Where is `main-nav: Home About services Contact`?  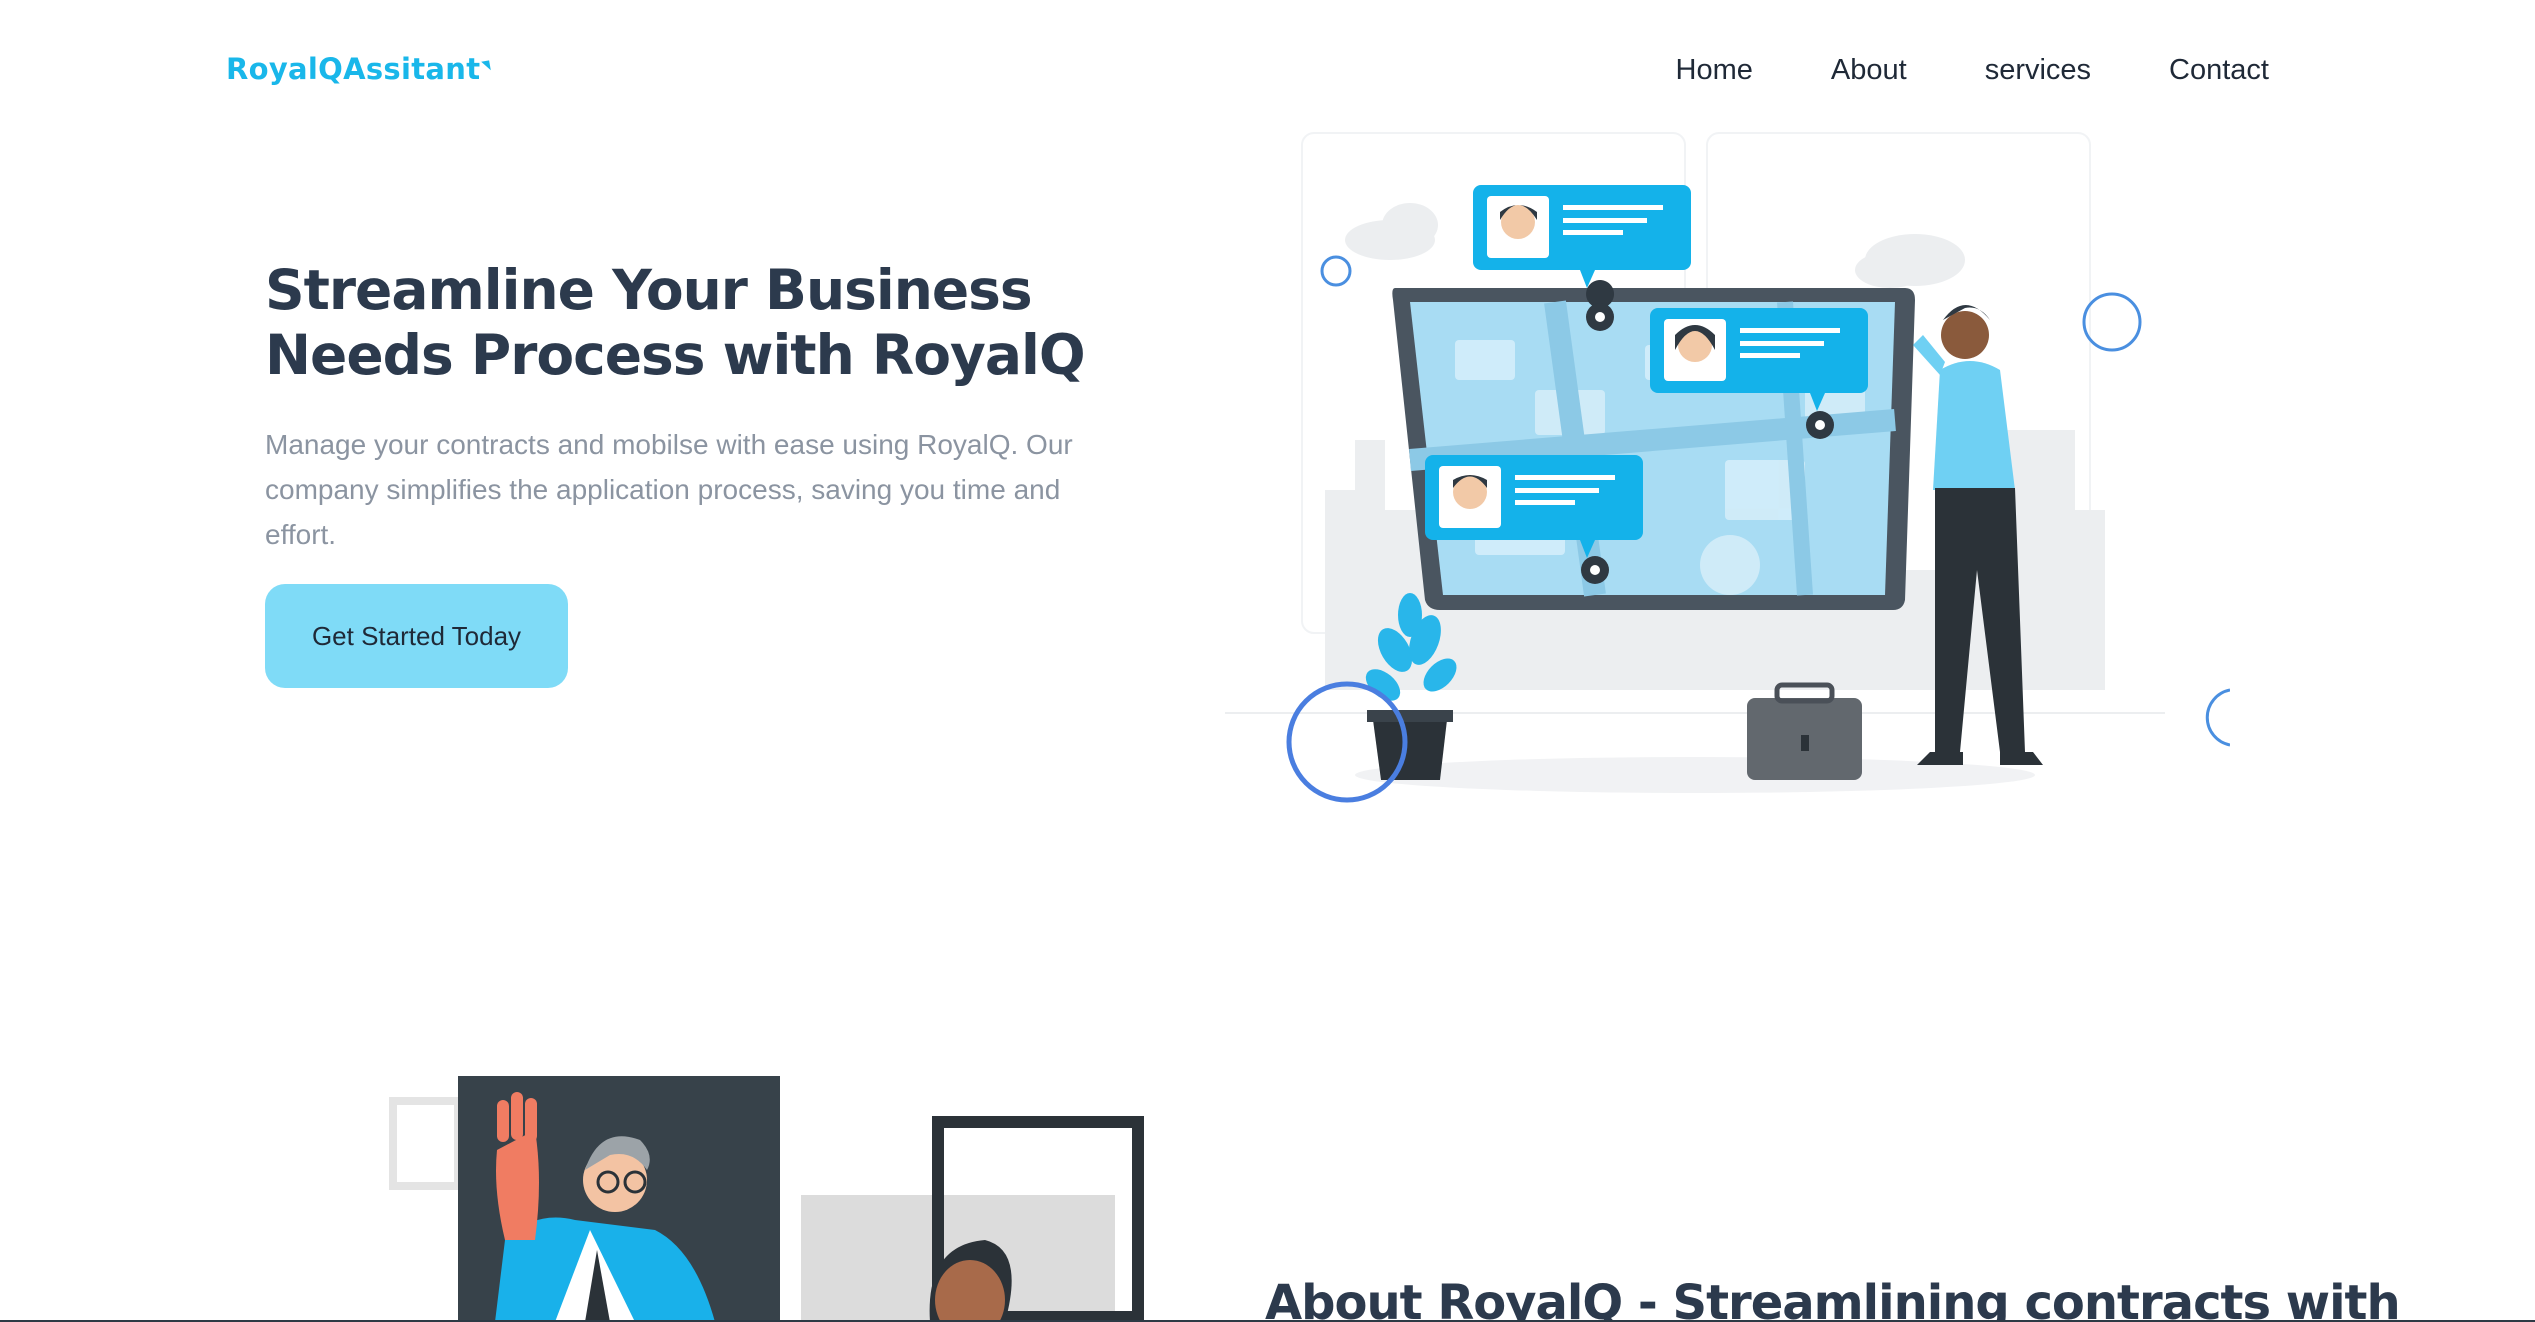
main-nav: Home About services Contact is located at coordinates (1972, 70).